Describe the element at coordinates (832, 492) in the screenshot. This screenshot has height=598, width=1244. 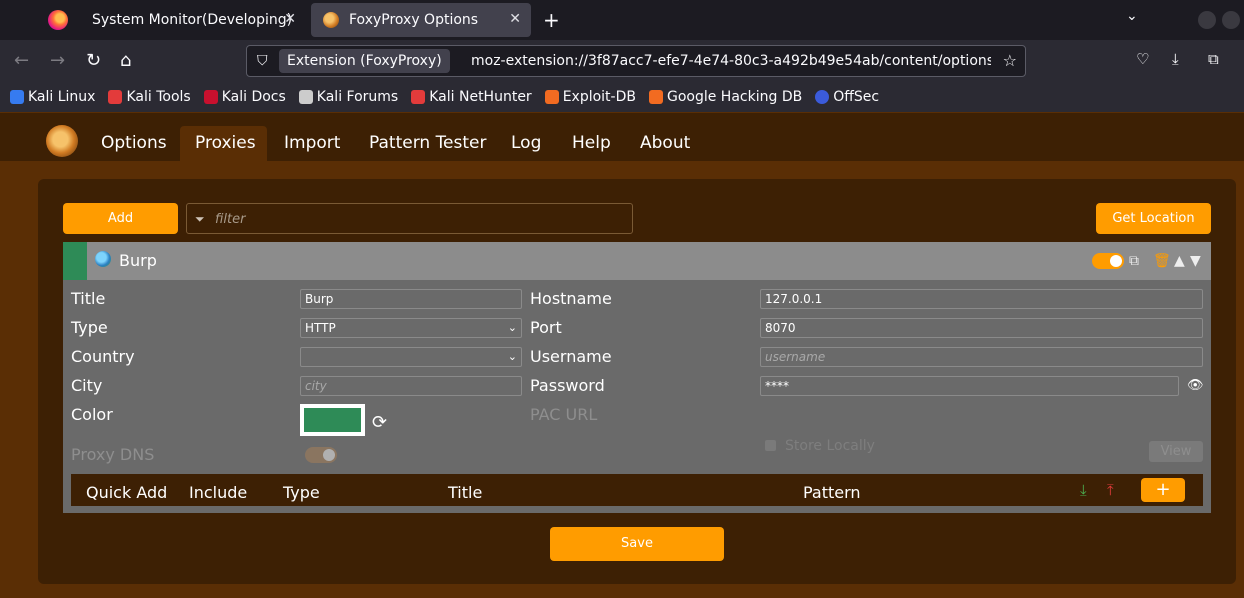
I see `column-pattern: Pattern` at that location.